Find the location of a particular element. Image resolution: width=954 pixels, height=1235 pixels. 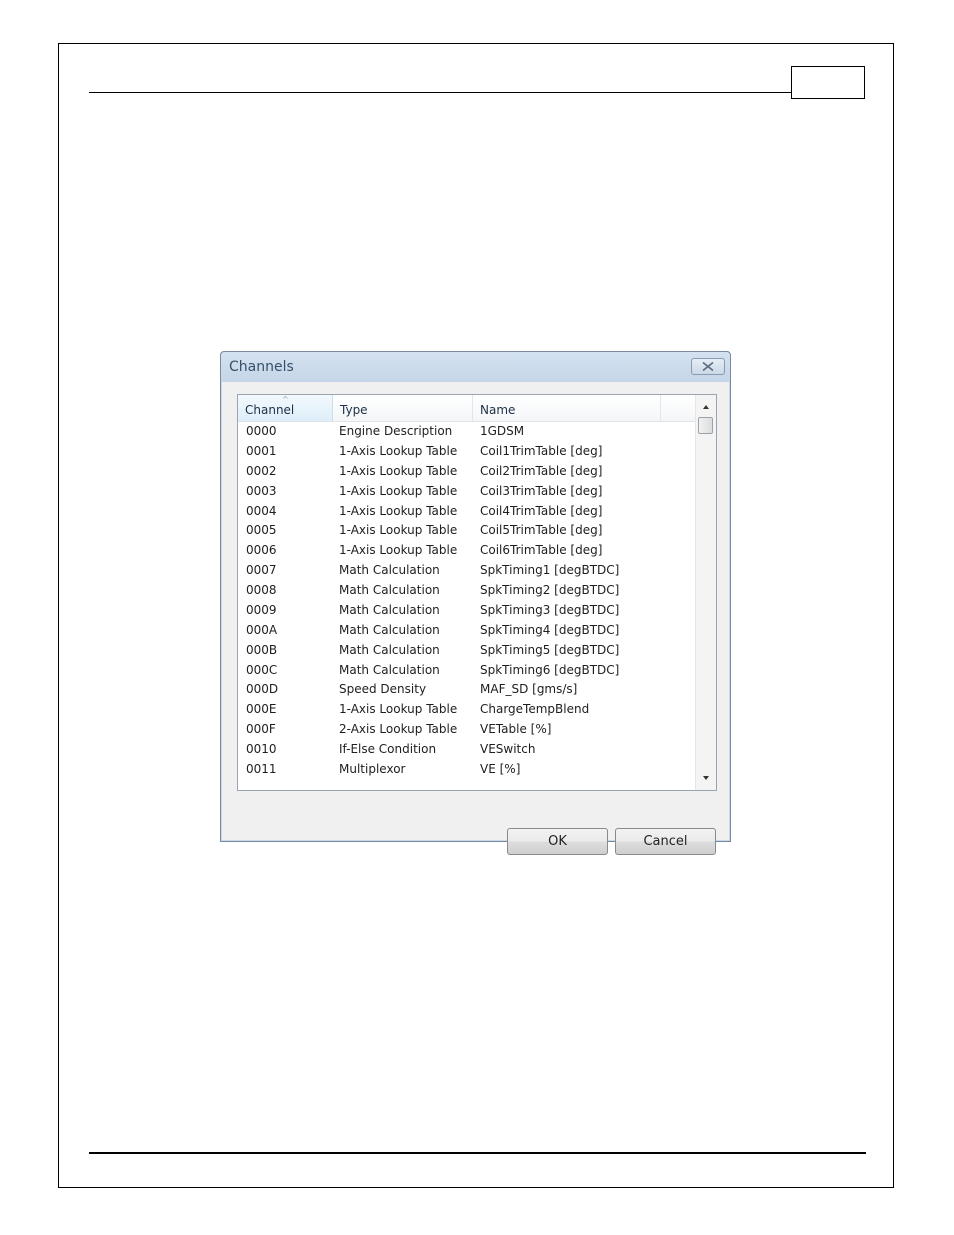

column-header-channel: ^ Channel is located at coordinates (285, 408).